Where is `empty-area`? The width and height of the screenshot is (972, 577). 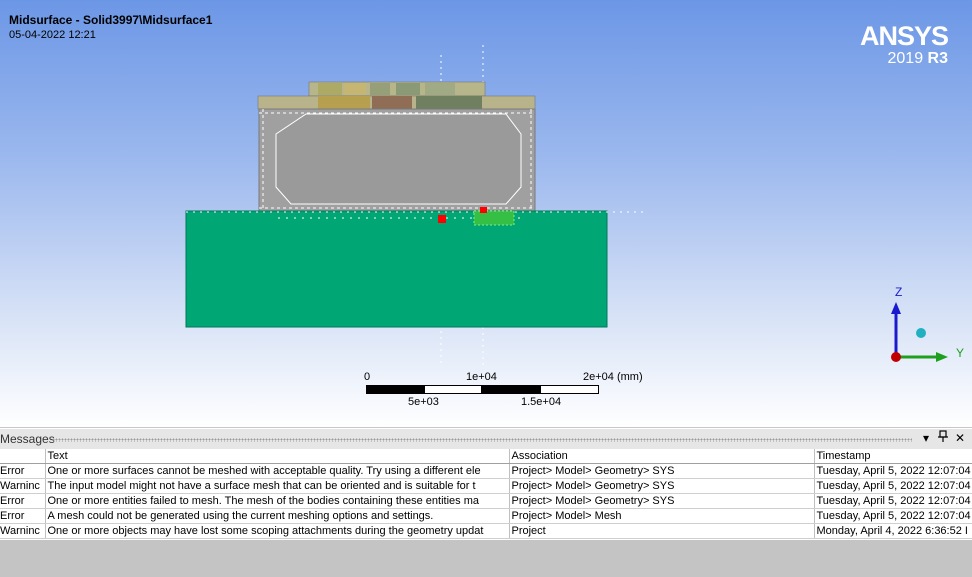
empty-area is located at coordinates (486, 558).